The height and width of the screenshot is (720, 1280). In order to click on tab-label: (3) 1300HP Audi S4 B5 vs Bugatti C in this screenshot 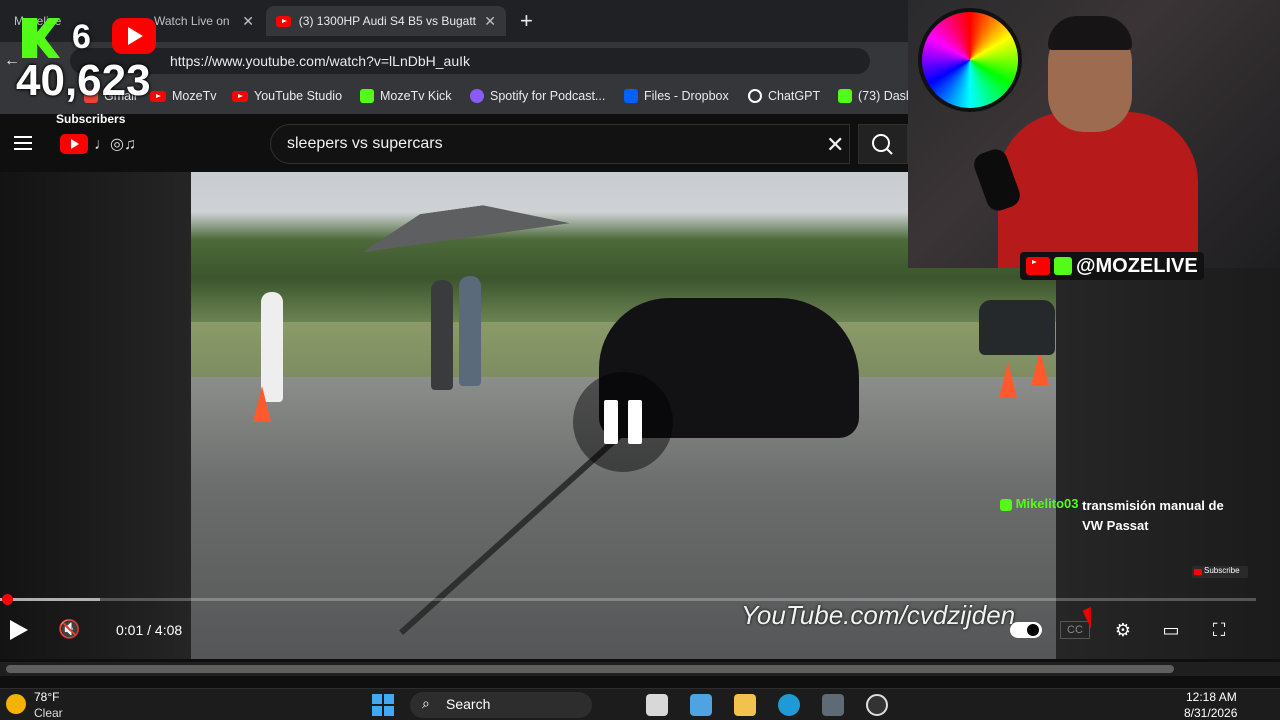, I will do `click(387, 21)`.